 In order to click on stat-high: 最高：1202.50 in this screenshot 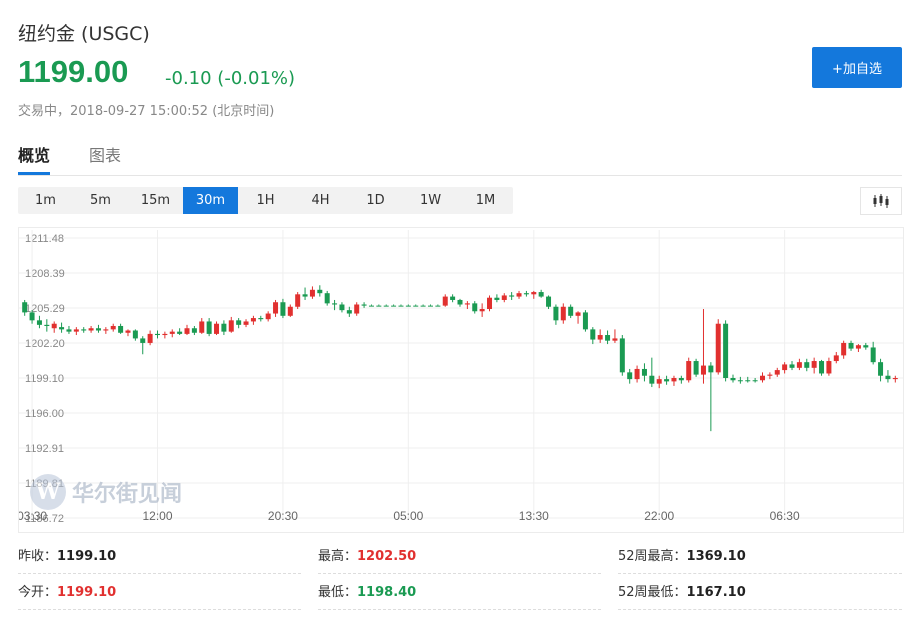, I will do `click(459, 559)`.